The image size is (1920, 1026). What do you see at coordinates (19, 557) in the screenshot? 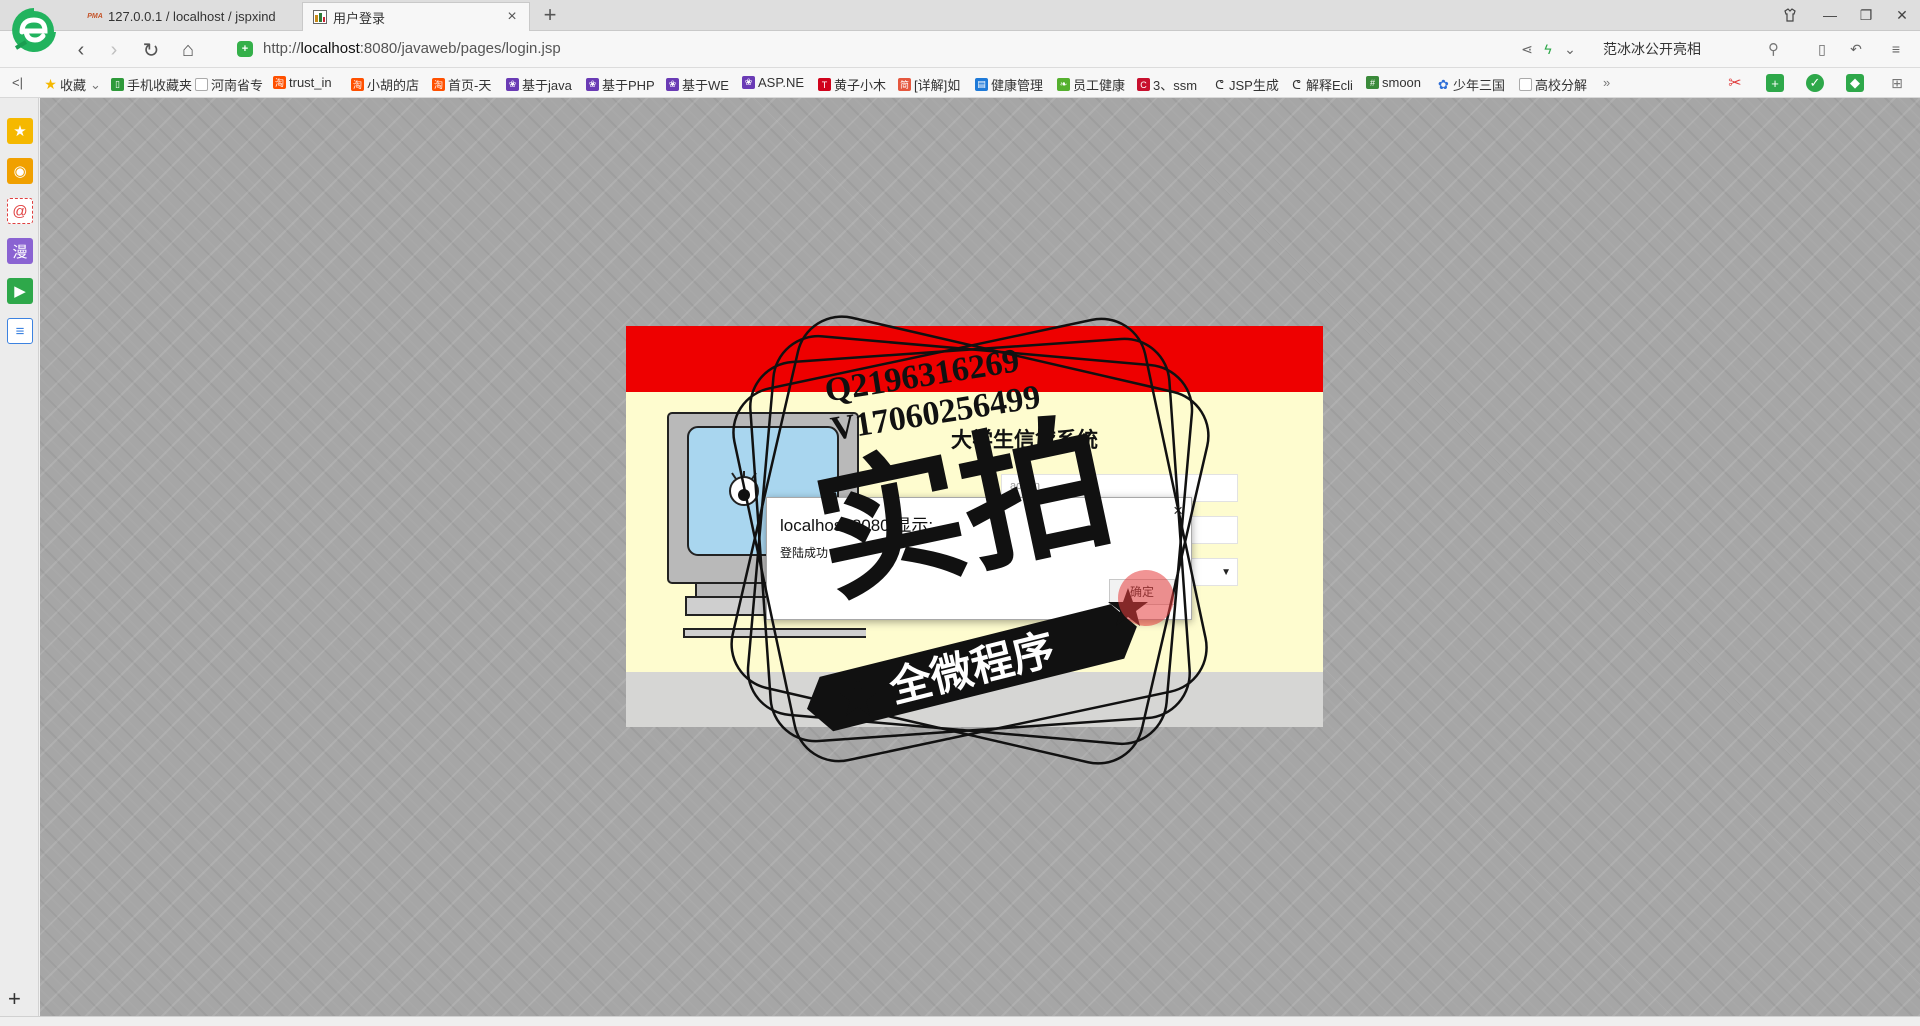
I see `sidebar: ★ ◉ @ 漫 ▶ ≡ +` at bounding box center [19, 557].